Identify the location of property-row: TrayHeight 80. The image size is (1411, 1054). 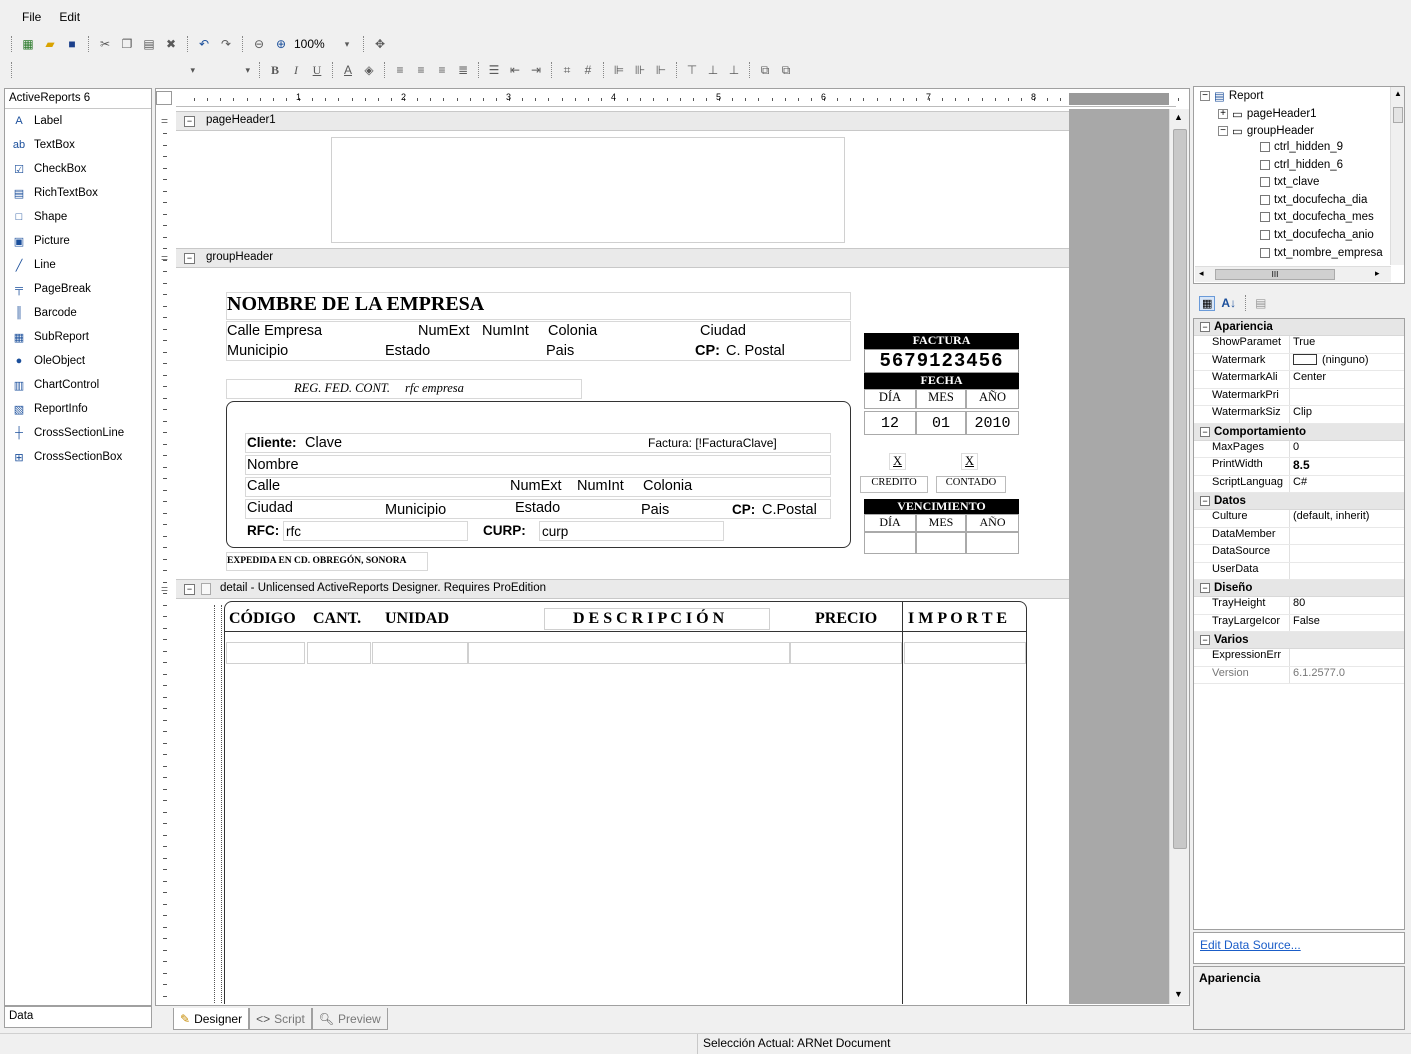
(1299, 606).